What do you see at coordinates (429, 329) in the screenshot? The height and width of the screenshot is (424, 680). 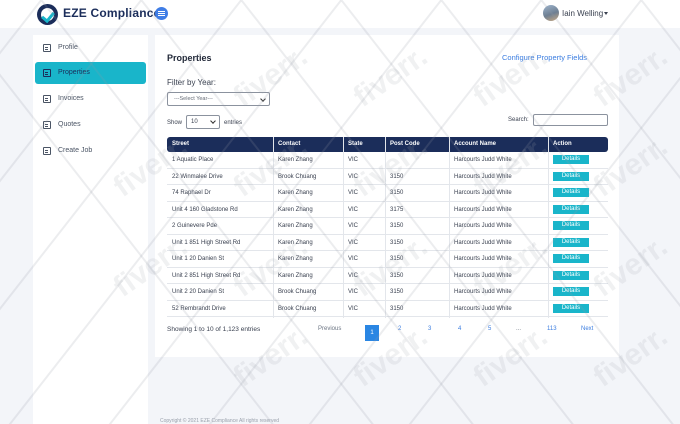 I see `pagination-page-3: 3` at bounding box center [429, 329].